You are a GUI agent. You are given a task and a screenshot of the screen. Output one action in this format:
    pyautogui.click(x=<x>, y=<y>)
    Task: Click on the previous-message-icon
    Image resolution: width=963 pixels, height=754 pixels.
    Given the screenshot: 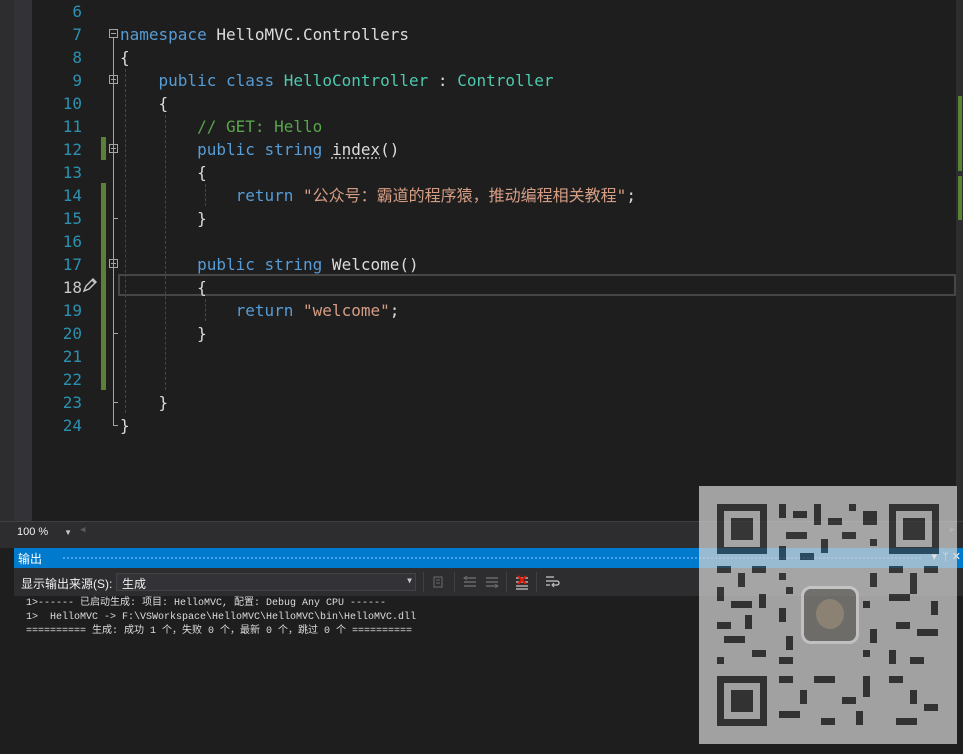 What is the action you would take?
    pyautogui.click(x=470, y=582)
    